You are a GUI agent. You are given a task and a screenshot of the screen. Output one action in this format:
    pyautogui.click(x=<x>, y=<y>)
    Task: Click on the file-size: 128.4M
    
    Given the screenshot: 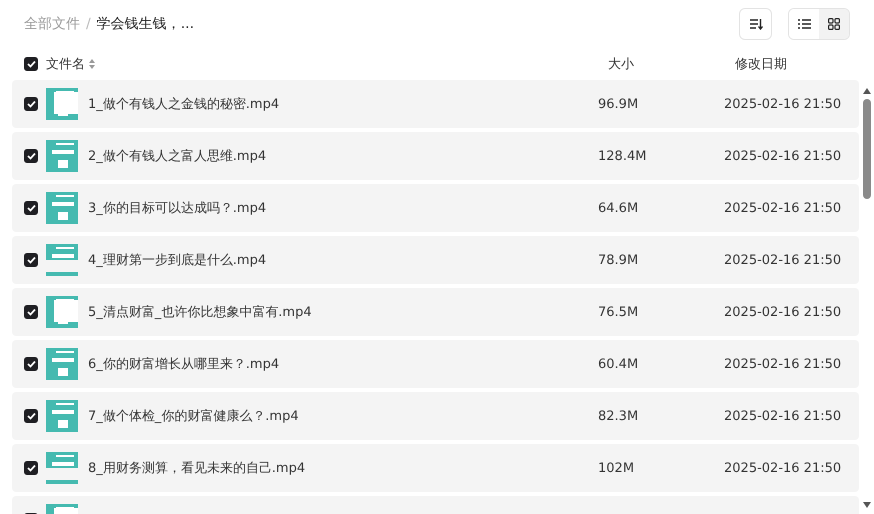 What is the action you would take?
    pyautogui.click(x=623, y=156)
    